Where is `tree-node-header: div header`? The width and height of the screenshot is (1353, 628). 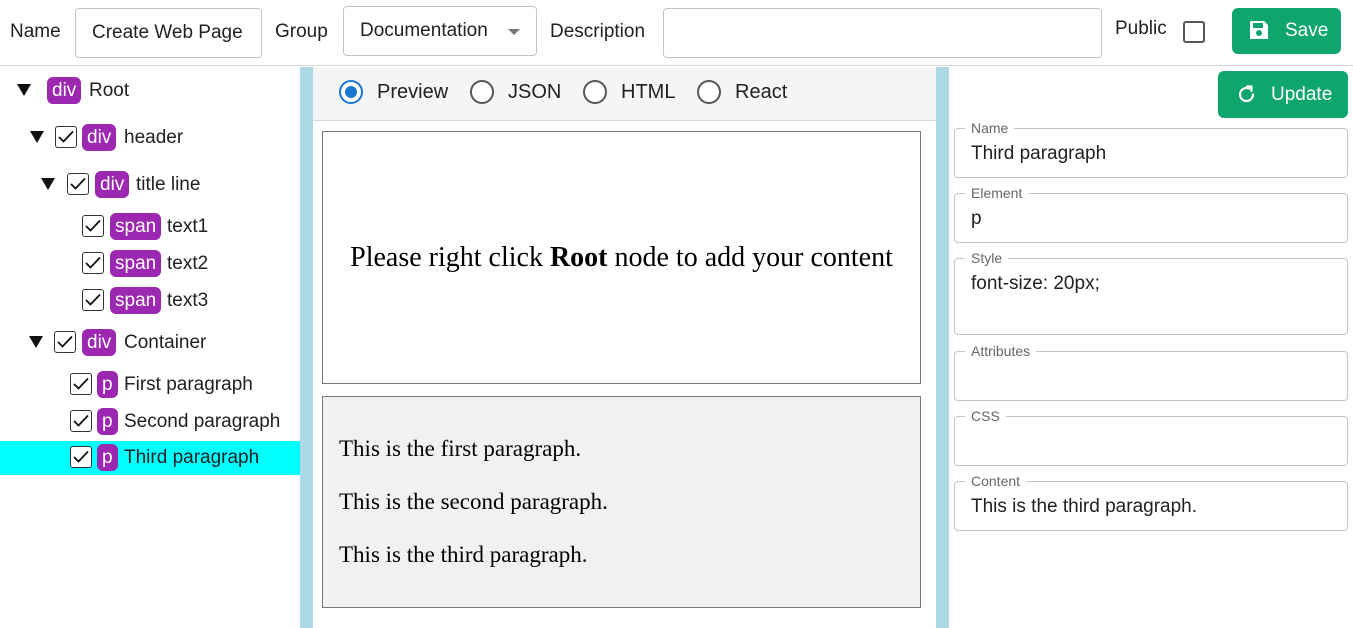
tree-node-header: div header is located at coordinates (150, 138).